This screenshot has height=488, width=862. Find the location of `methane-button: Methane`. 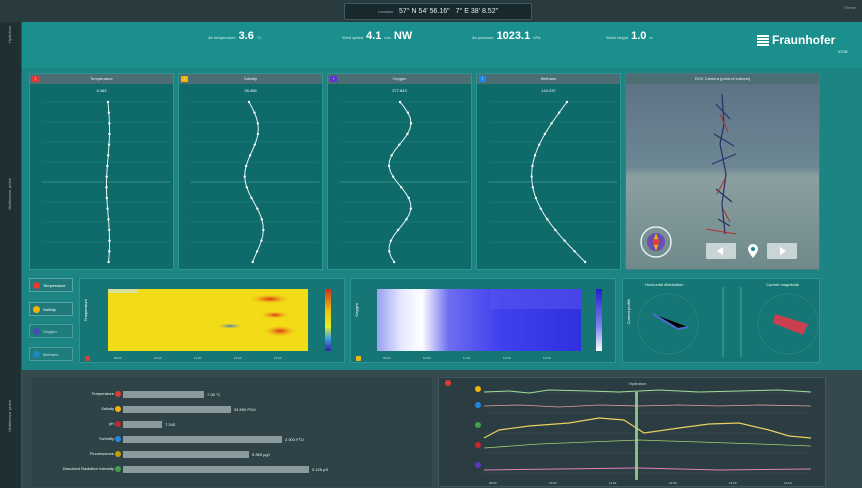

methane-button: Methane is located at coordinates (51, 354).